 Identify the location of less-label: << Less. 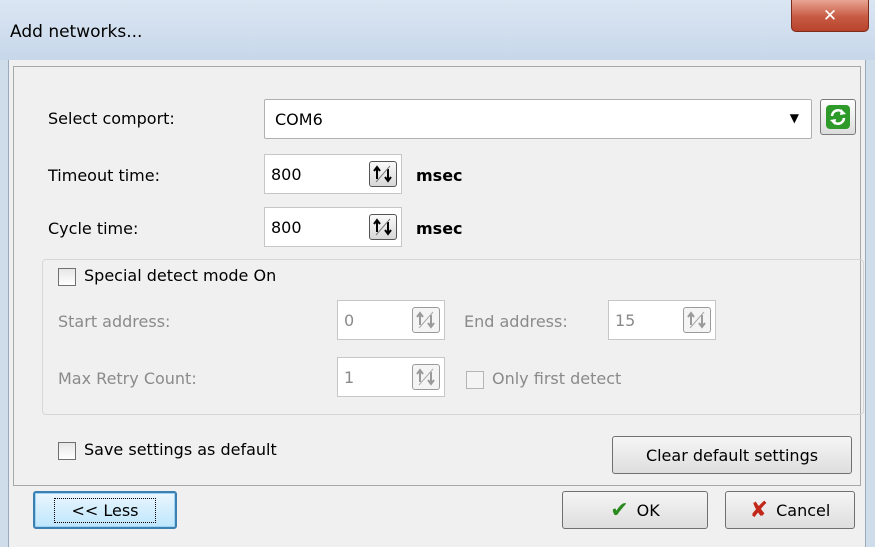
(105, 510).